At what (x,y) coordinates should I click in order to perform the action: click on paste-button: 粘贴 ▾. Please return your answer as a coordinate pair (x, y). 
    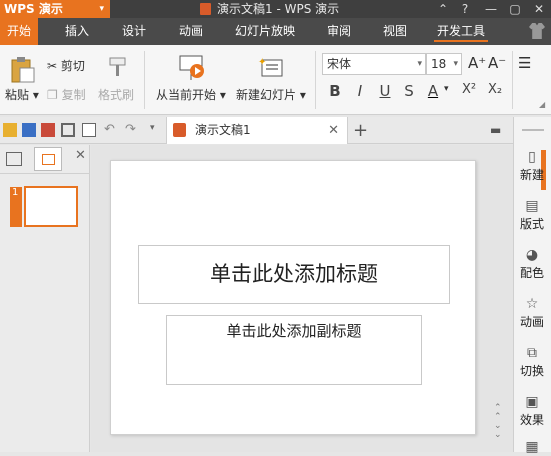
    Looking at the image, I should click on (22, 94).